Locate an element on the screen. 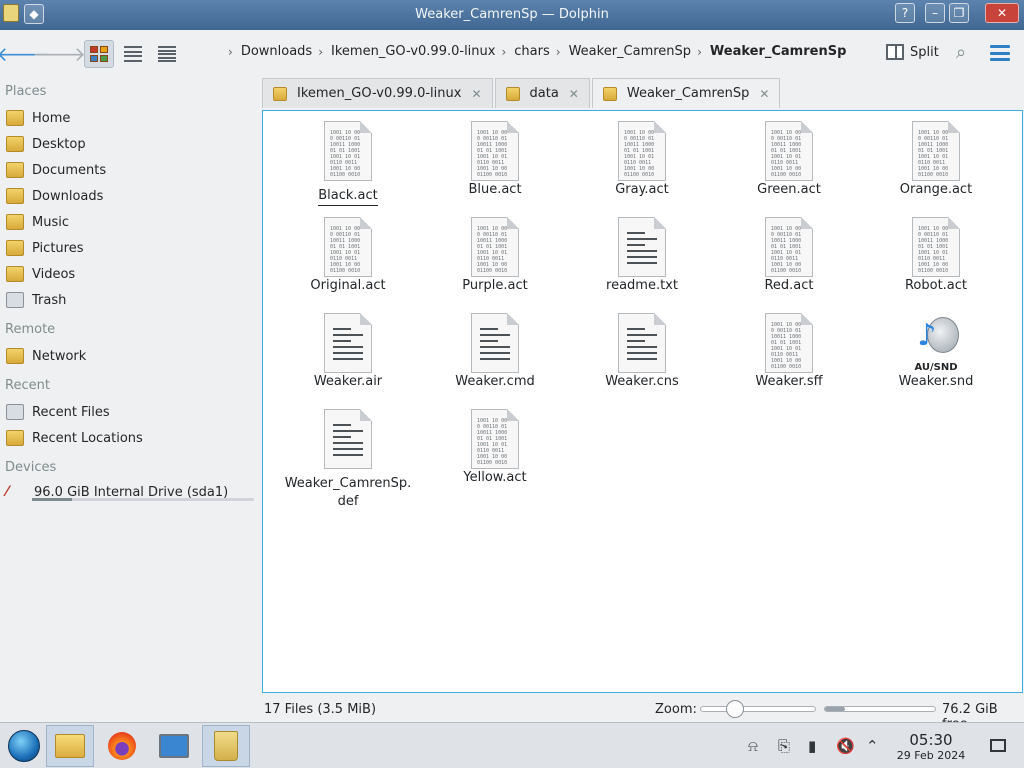  file-name: Robot.act is located at coordinates (936, 285).